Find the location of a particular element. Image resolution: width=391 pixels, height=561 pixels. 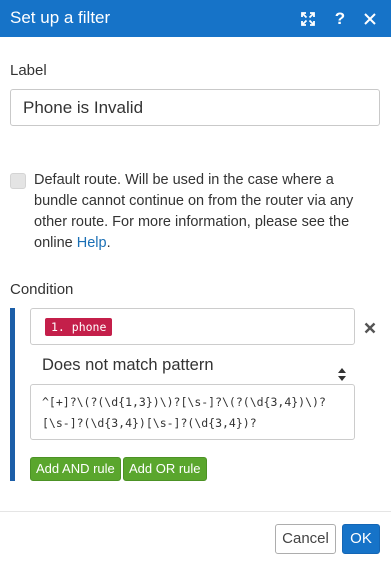

default-route-period: . is located at coordinates (108, 243).